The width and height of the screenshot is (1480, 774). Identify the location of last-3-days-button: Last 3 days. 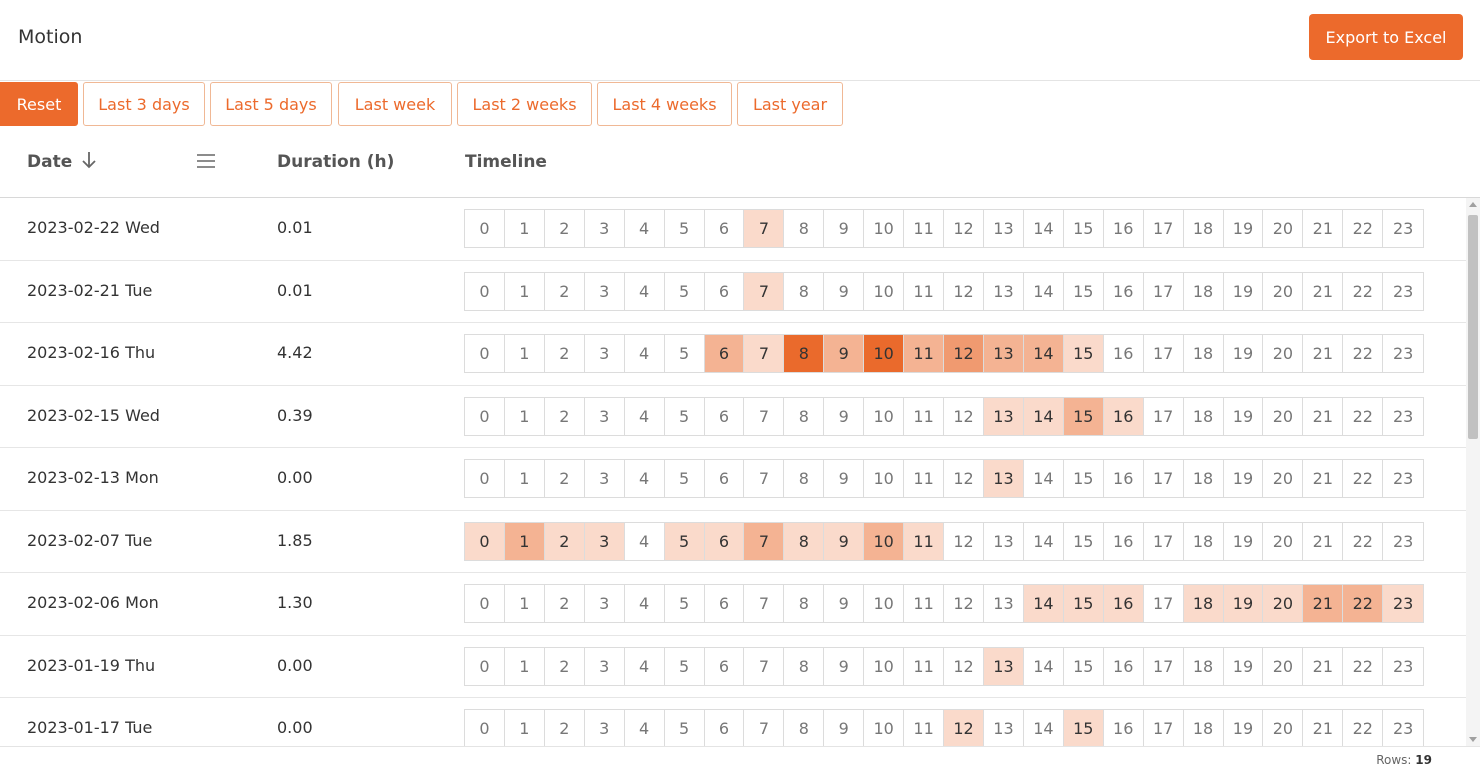
(144, 104).